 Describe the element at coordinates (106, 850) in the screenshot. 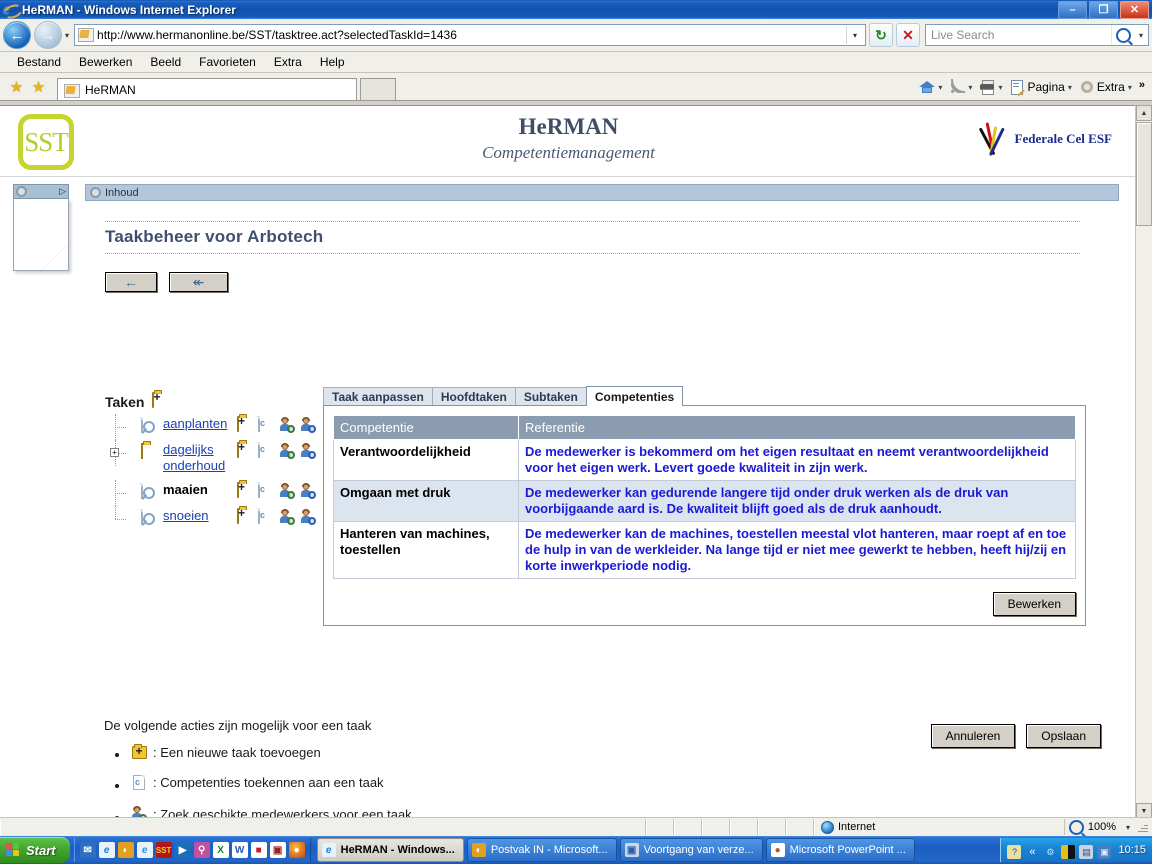

I see `ql-ie-icon: e` at that location.